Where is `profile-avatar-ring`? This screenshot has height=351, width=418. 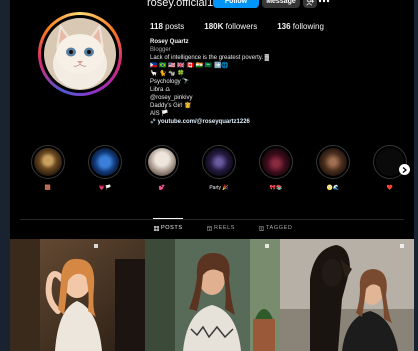
profile-avatar-ring is located at coordinates (80, 54).